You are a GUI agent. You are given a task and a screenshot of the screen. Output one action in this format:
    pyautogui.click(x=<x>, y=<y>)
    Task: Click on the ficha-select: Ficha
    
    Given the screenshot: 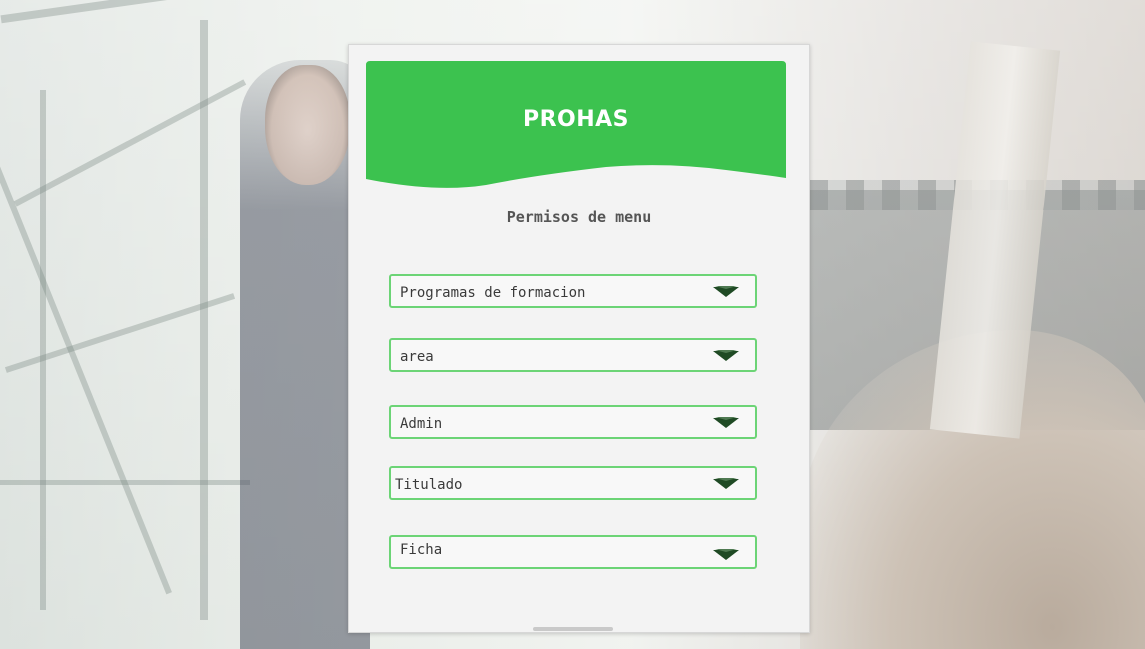 What is the action you would take?
    pyautogui.click(x=573, y=552)
    